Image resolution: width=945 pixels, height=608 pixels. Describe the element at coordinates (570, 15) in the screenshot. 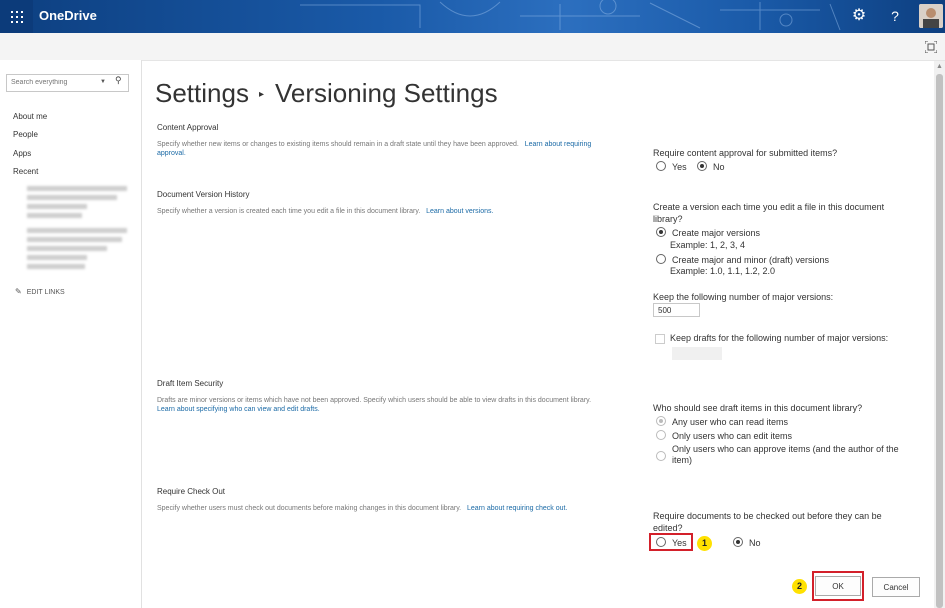

I see `header-background-pattern` at that location.